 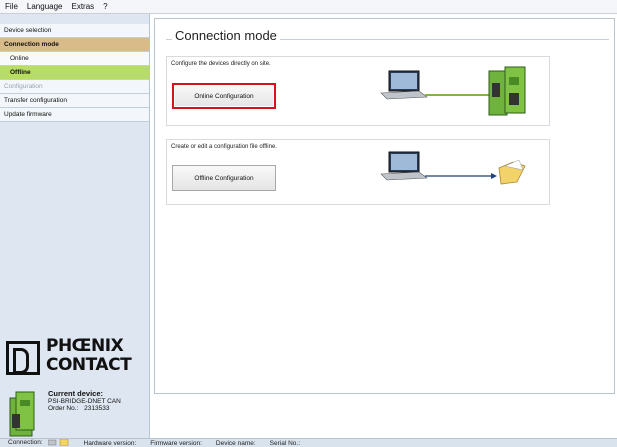 I want to click on online-diagram, so click(x=453, y=91).